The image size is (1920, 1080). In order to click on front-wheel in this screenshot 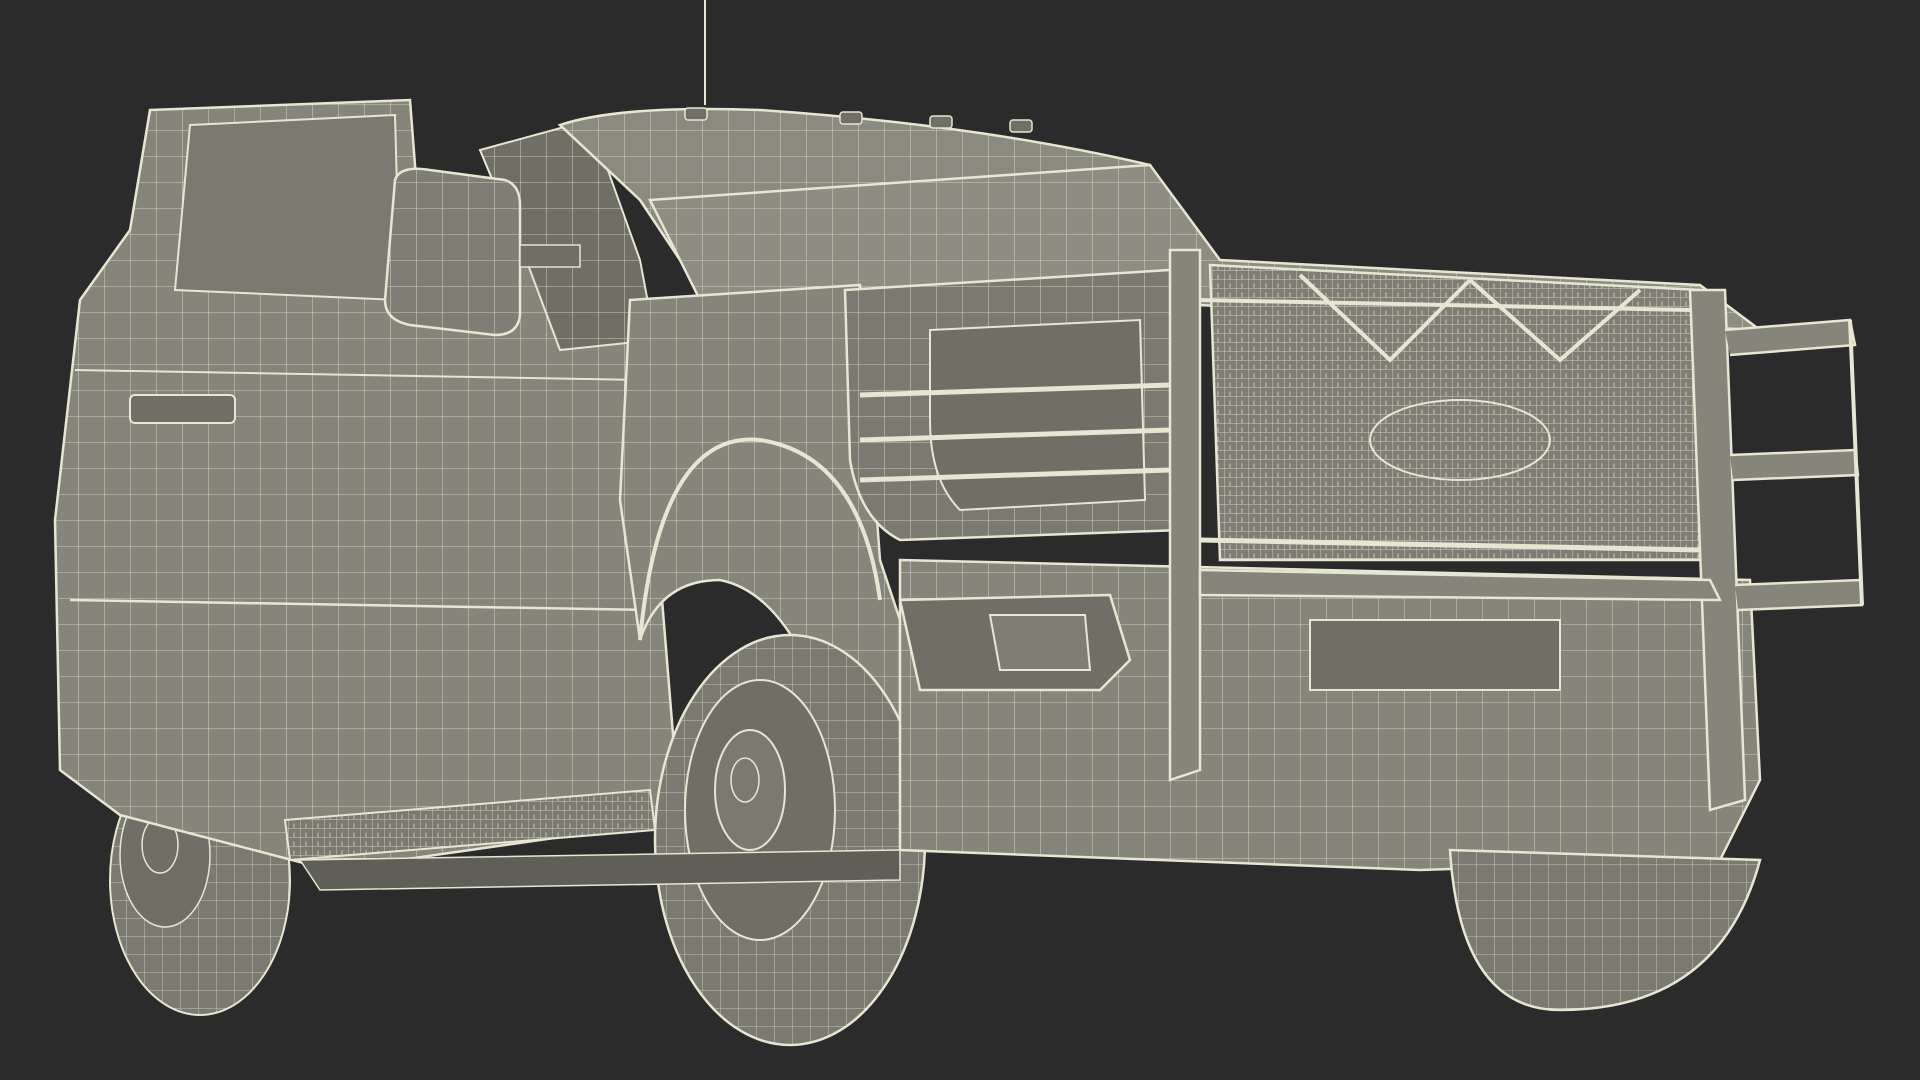, I will do `click(790, 840)`.